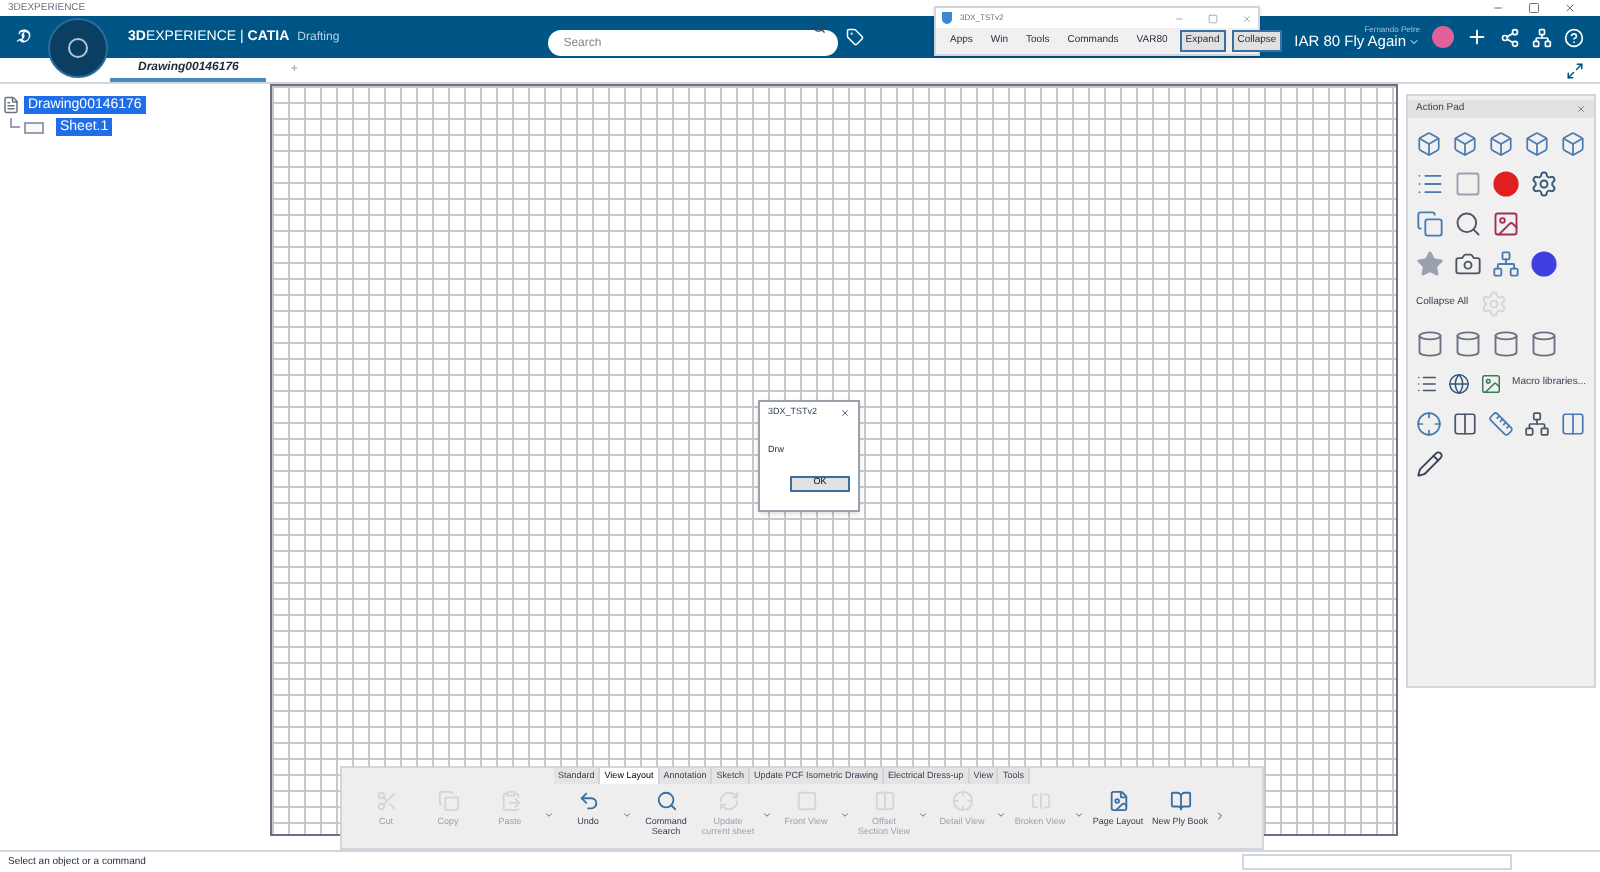 The height and width of the screenshot is (872, 1600). I want to click on camera-icon, so click(1468, 264).